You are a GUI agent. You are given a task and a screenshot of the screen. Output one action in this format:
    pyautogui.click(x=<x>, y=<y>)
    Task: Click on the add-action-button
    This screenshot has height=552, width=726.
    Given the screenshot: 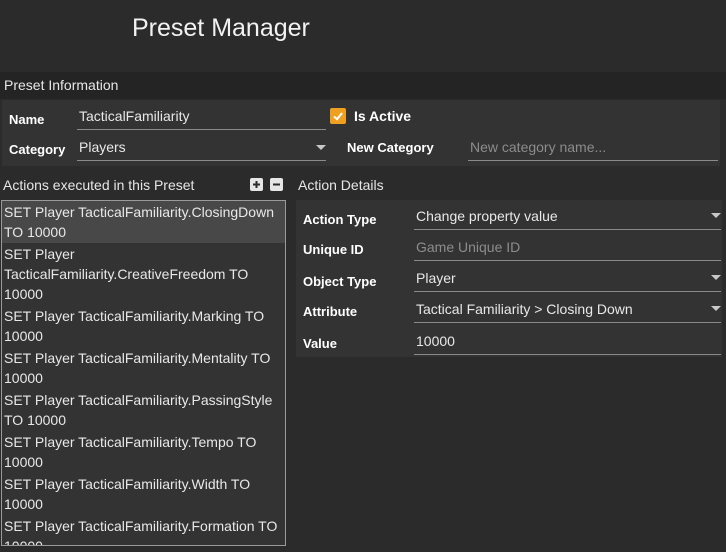 What is the action you would take?
    pyautogui.click(x=256, y=184)
    